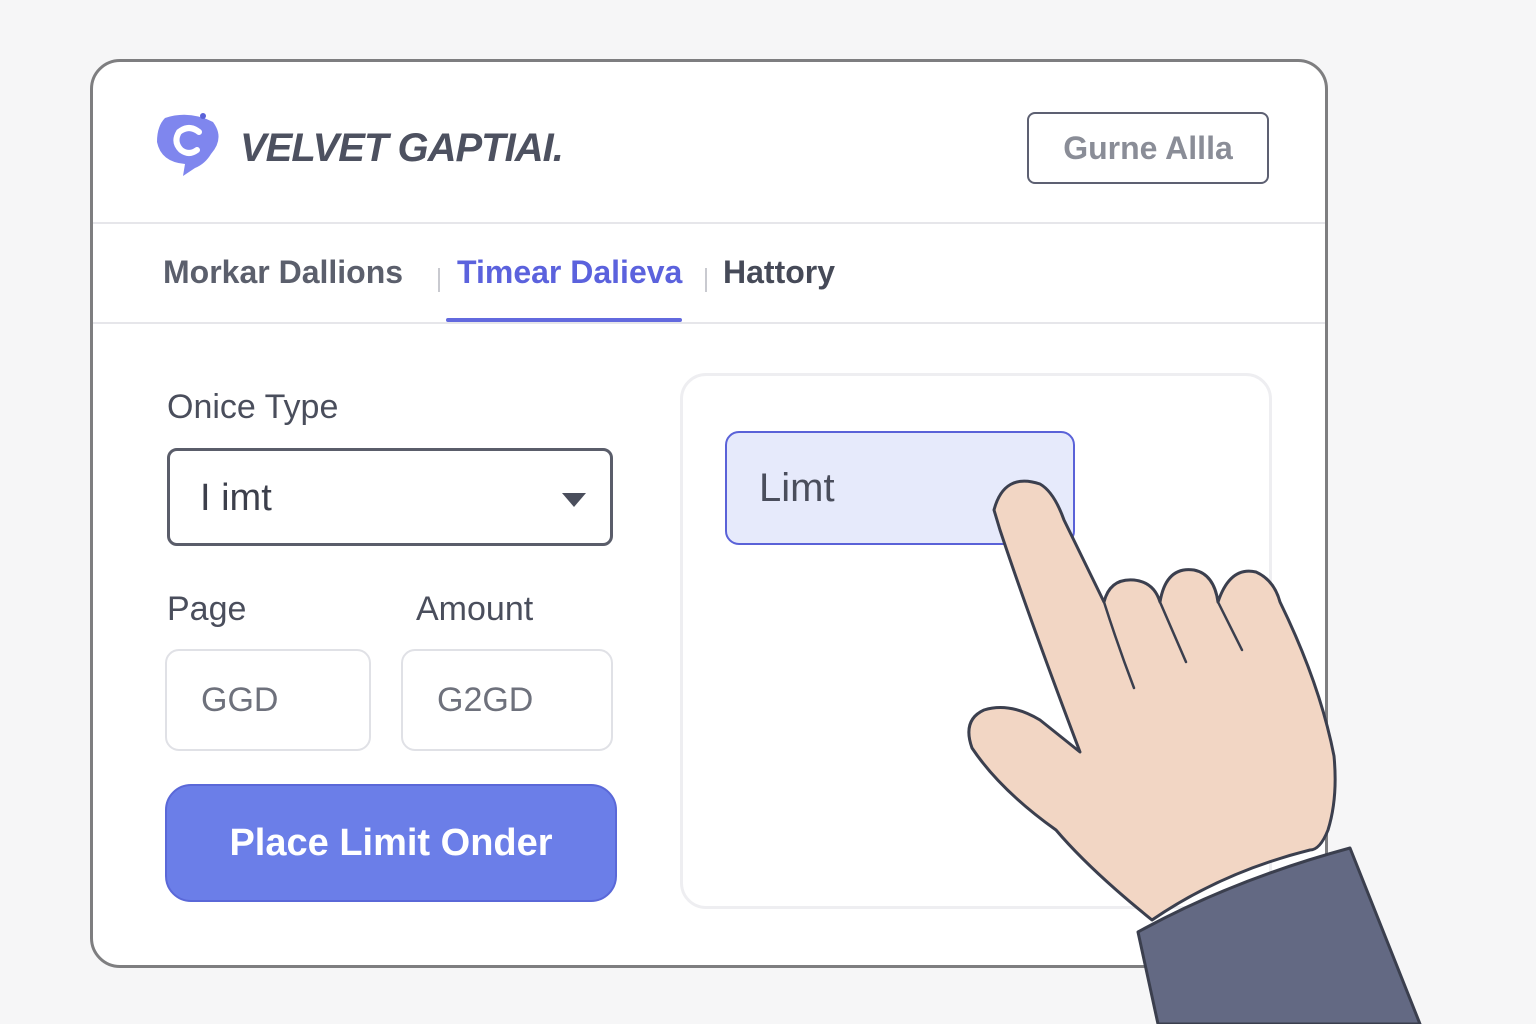 This screenshot has height=1024, width=1536. I want to click on order-type-select: I imt, so click(390, 497).